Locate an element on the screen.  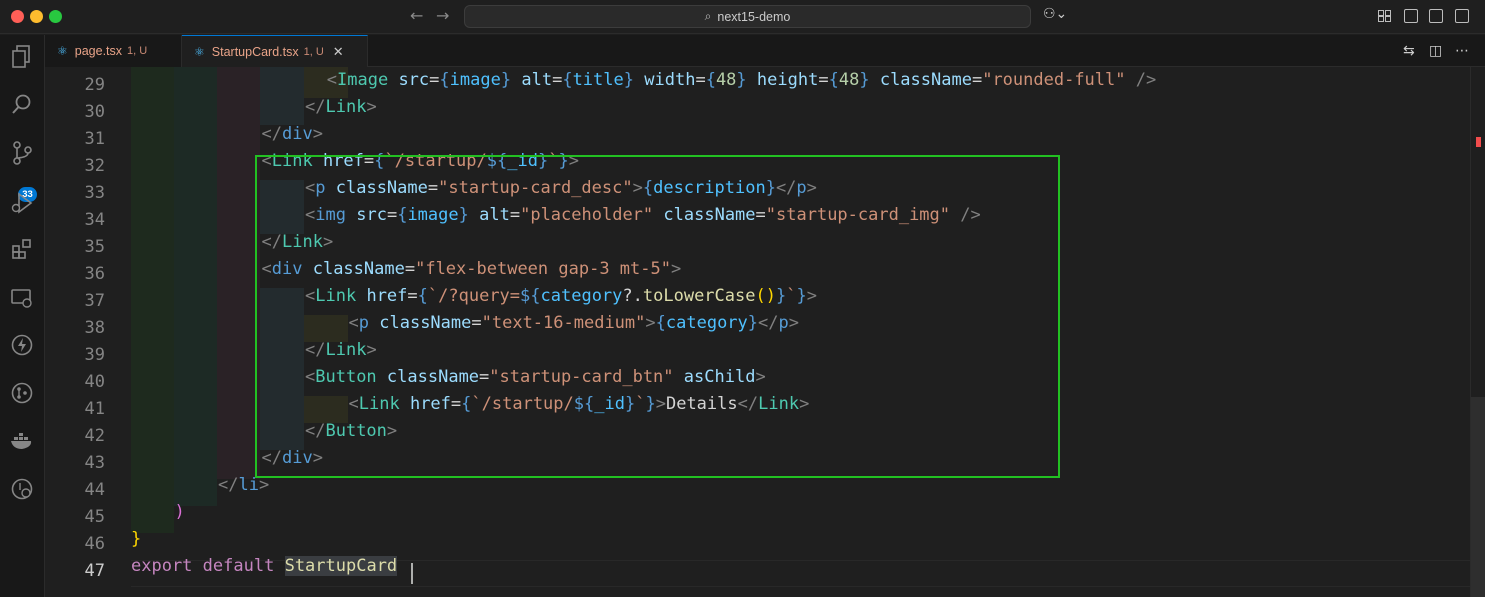
run-debug-icon is located at coordinates (22, 203).